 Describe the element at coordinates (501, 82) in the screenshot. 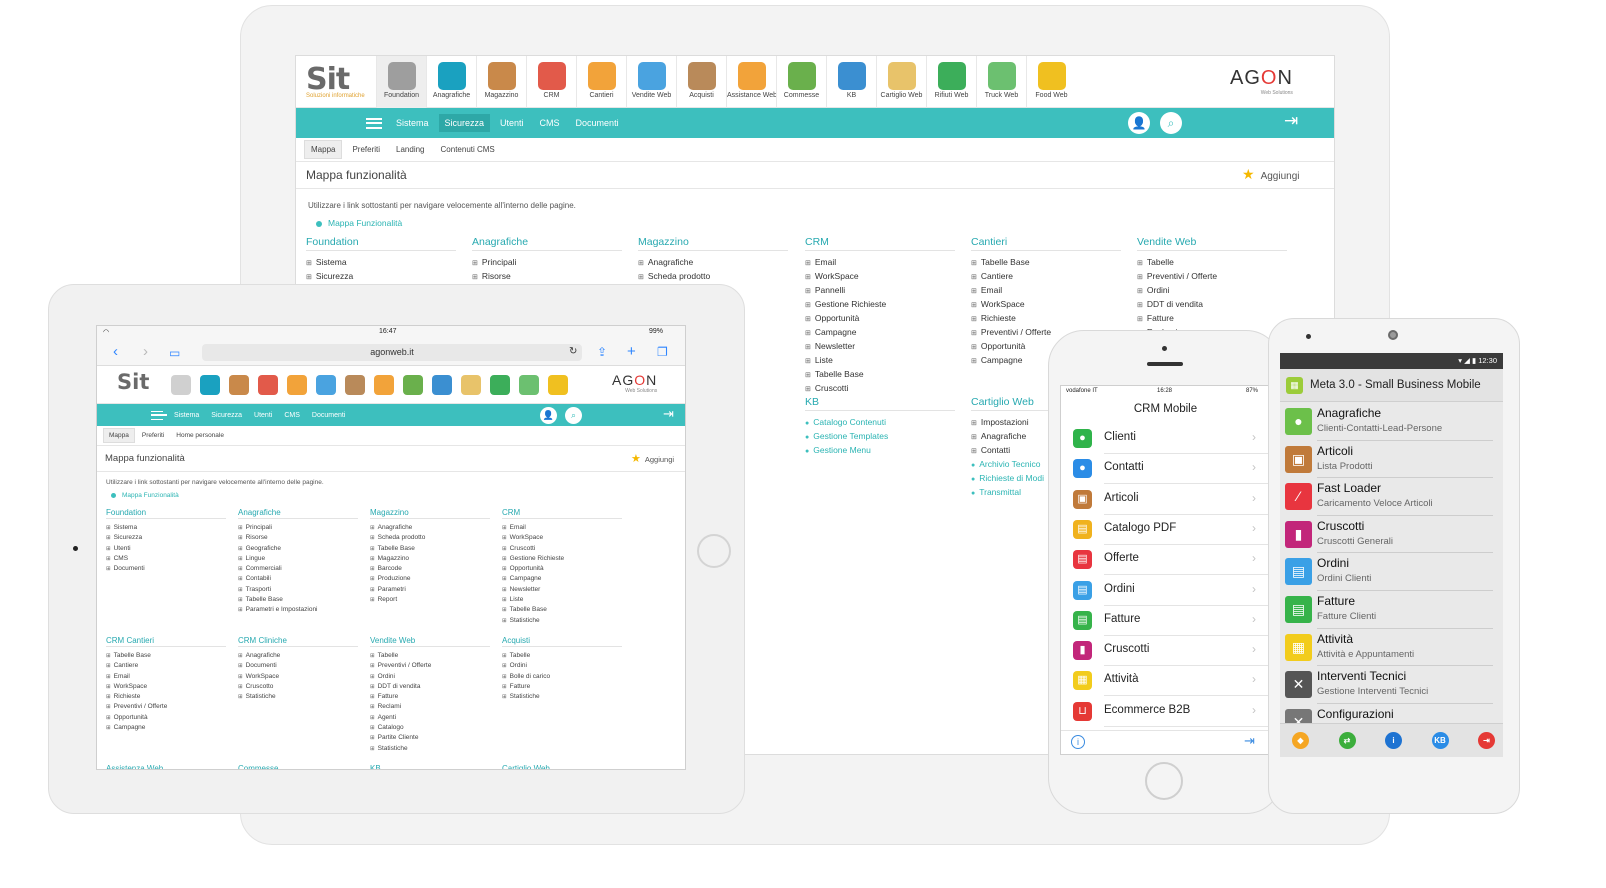

I see `module-magazzino: Magazzino` at that location.